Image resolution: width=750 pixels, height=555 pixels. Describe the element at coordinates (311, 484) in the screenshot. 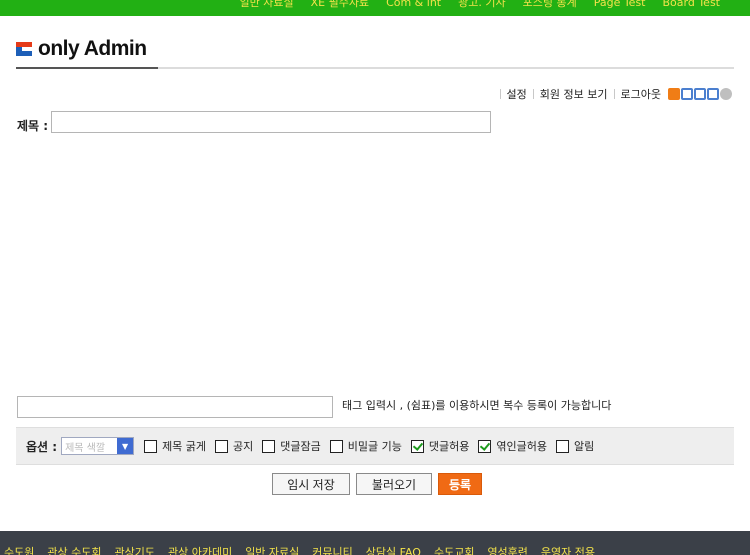

I see `temp-save-button: 임시 저장` at that location.